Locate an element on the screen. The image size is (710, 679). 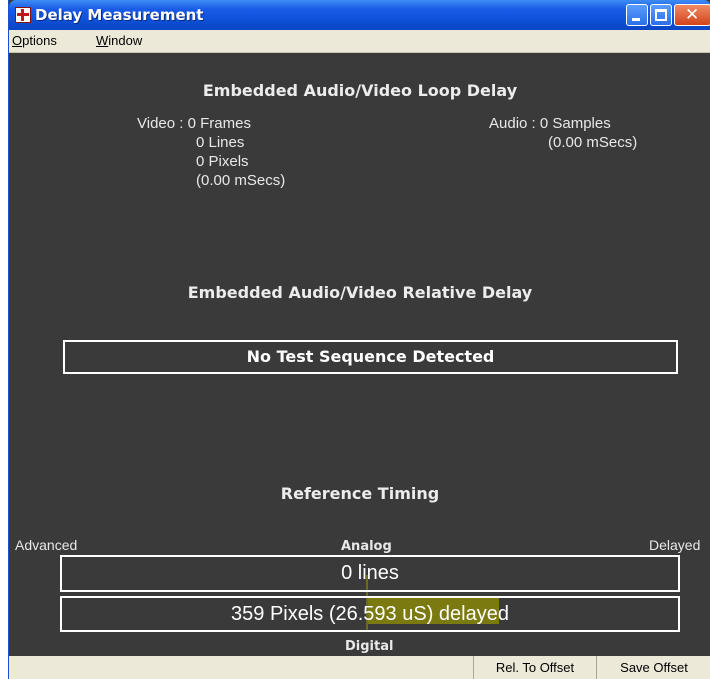
status-bar: Rel. To Offset Save Offset is located at coordinates (359, 667).